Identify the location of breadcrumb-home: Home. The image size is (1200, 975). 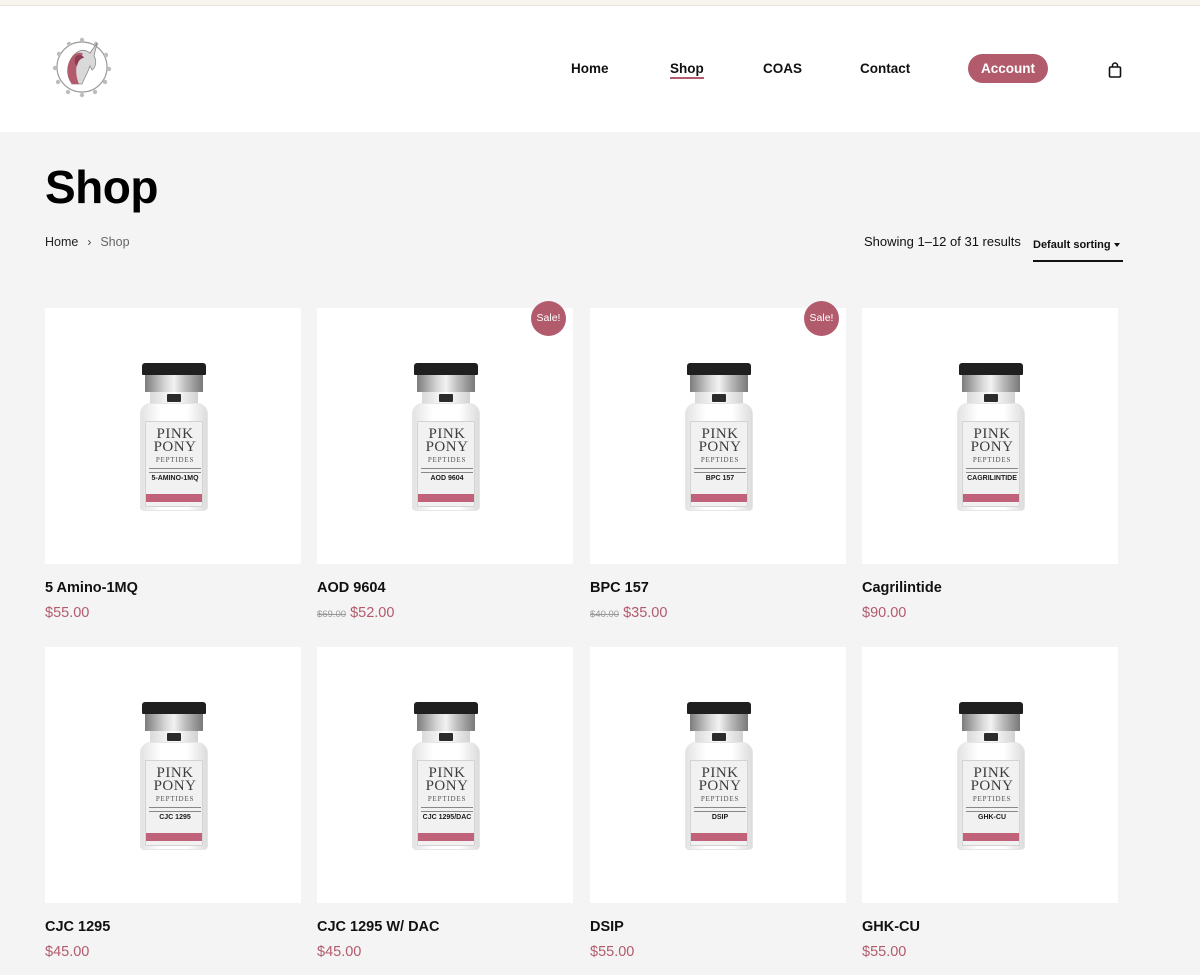
(61, 242).